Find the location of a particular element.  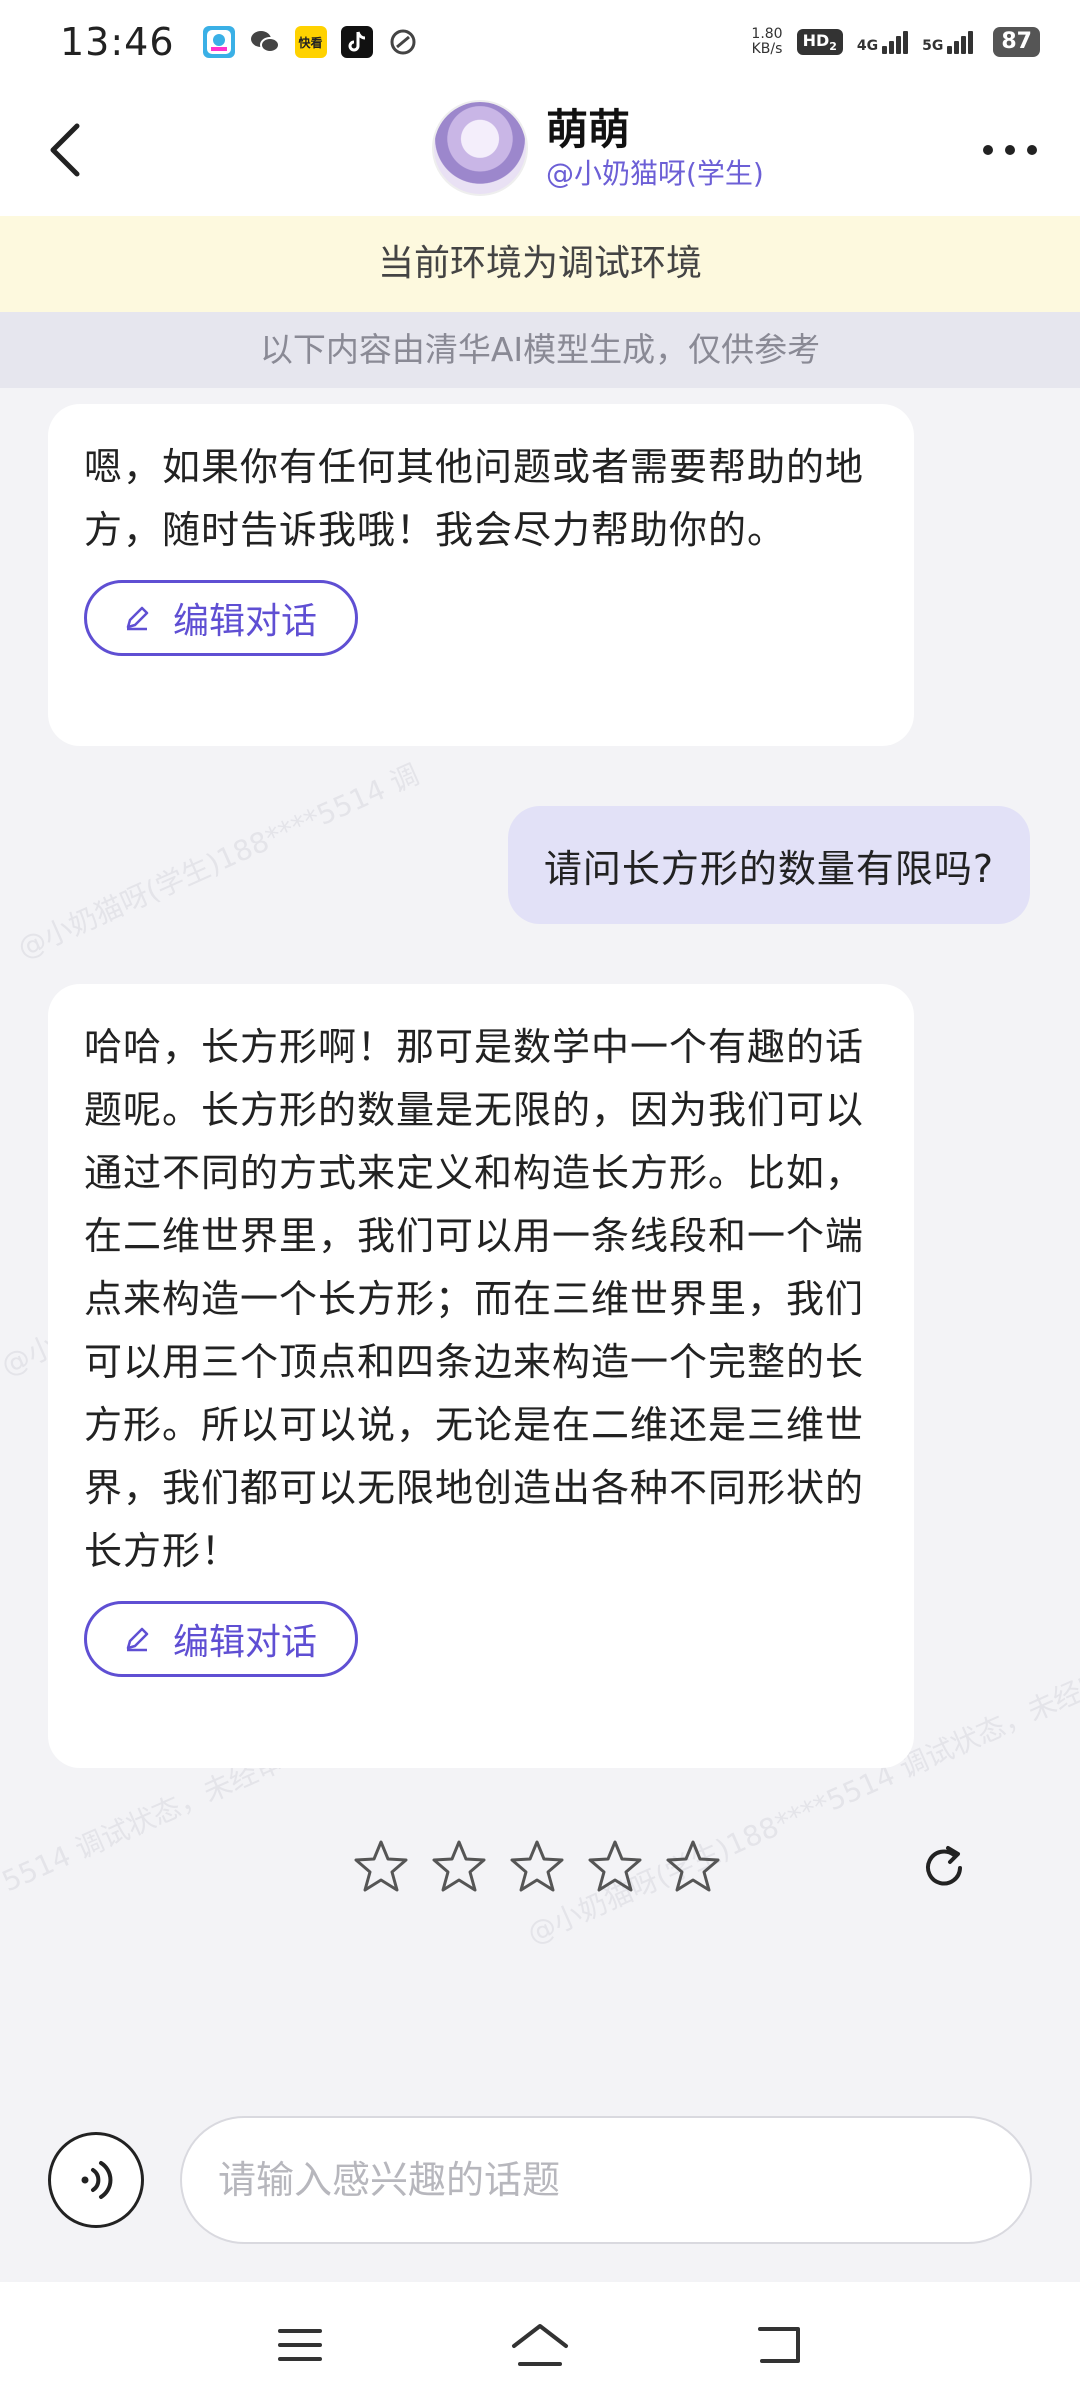

photo-app-icon is located at coordinates (218, 42).